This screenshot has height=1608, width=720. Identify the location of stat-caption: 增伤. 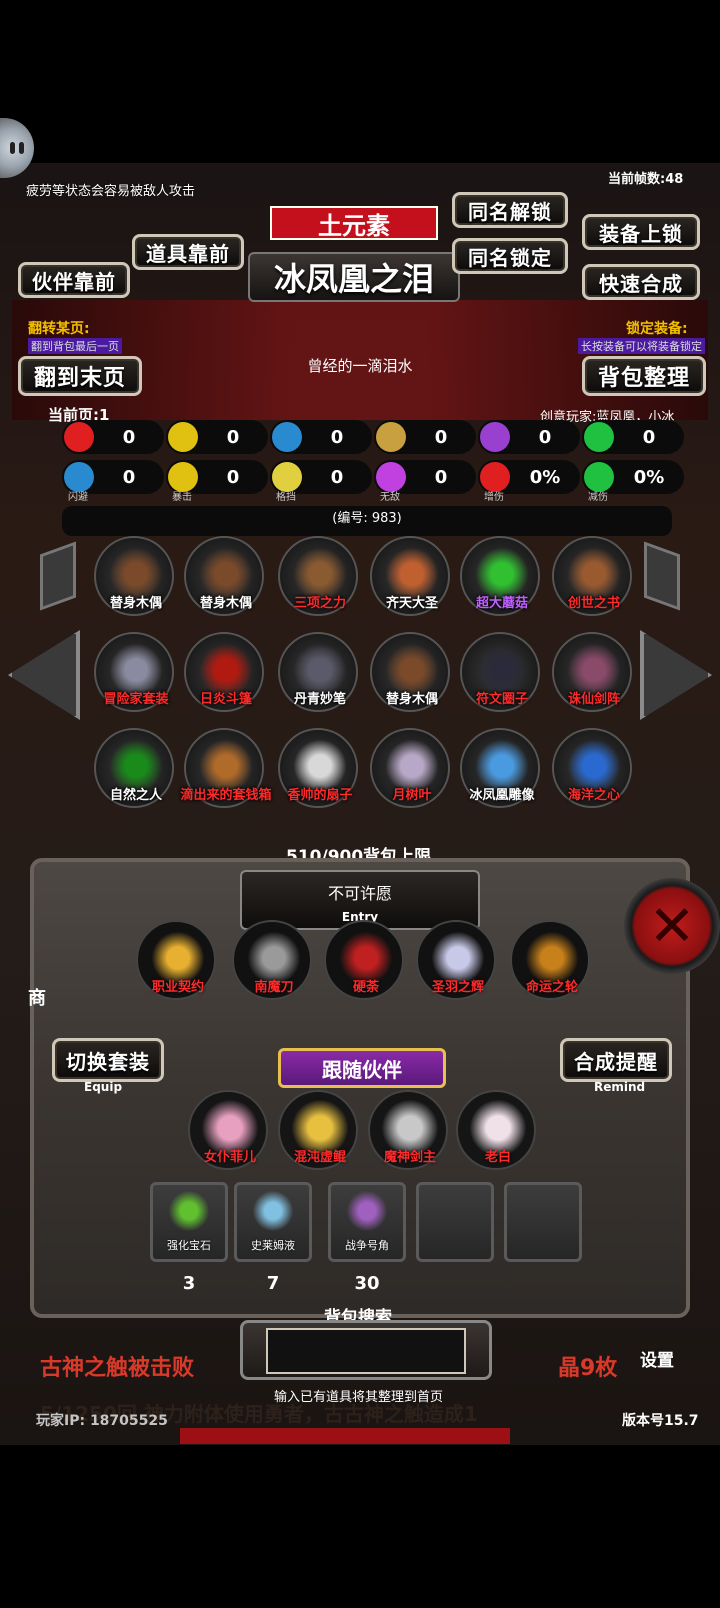
(494, 497).